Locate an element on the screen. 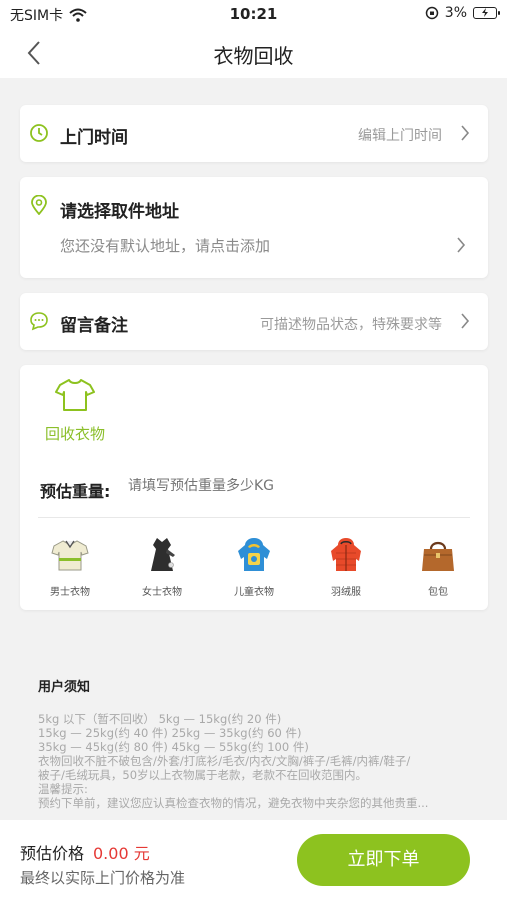 The width and height of the screenshot is (507, 900). notice-line: 被子/毛绒玩具，50岁以上衣物属于老款，老款不在回收范围内。 is located at coordinates (203, 775).